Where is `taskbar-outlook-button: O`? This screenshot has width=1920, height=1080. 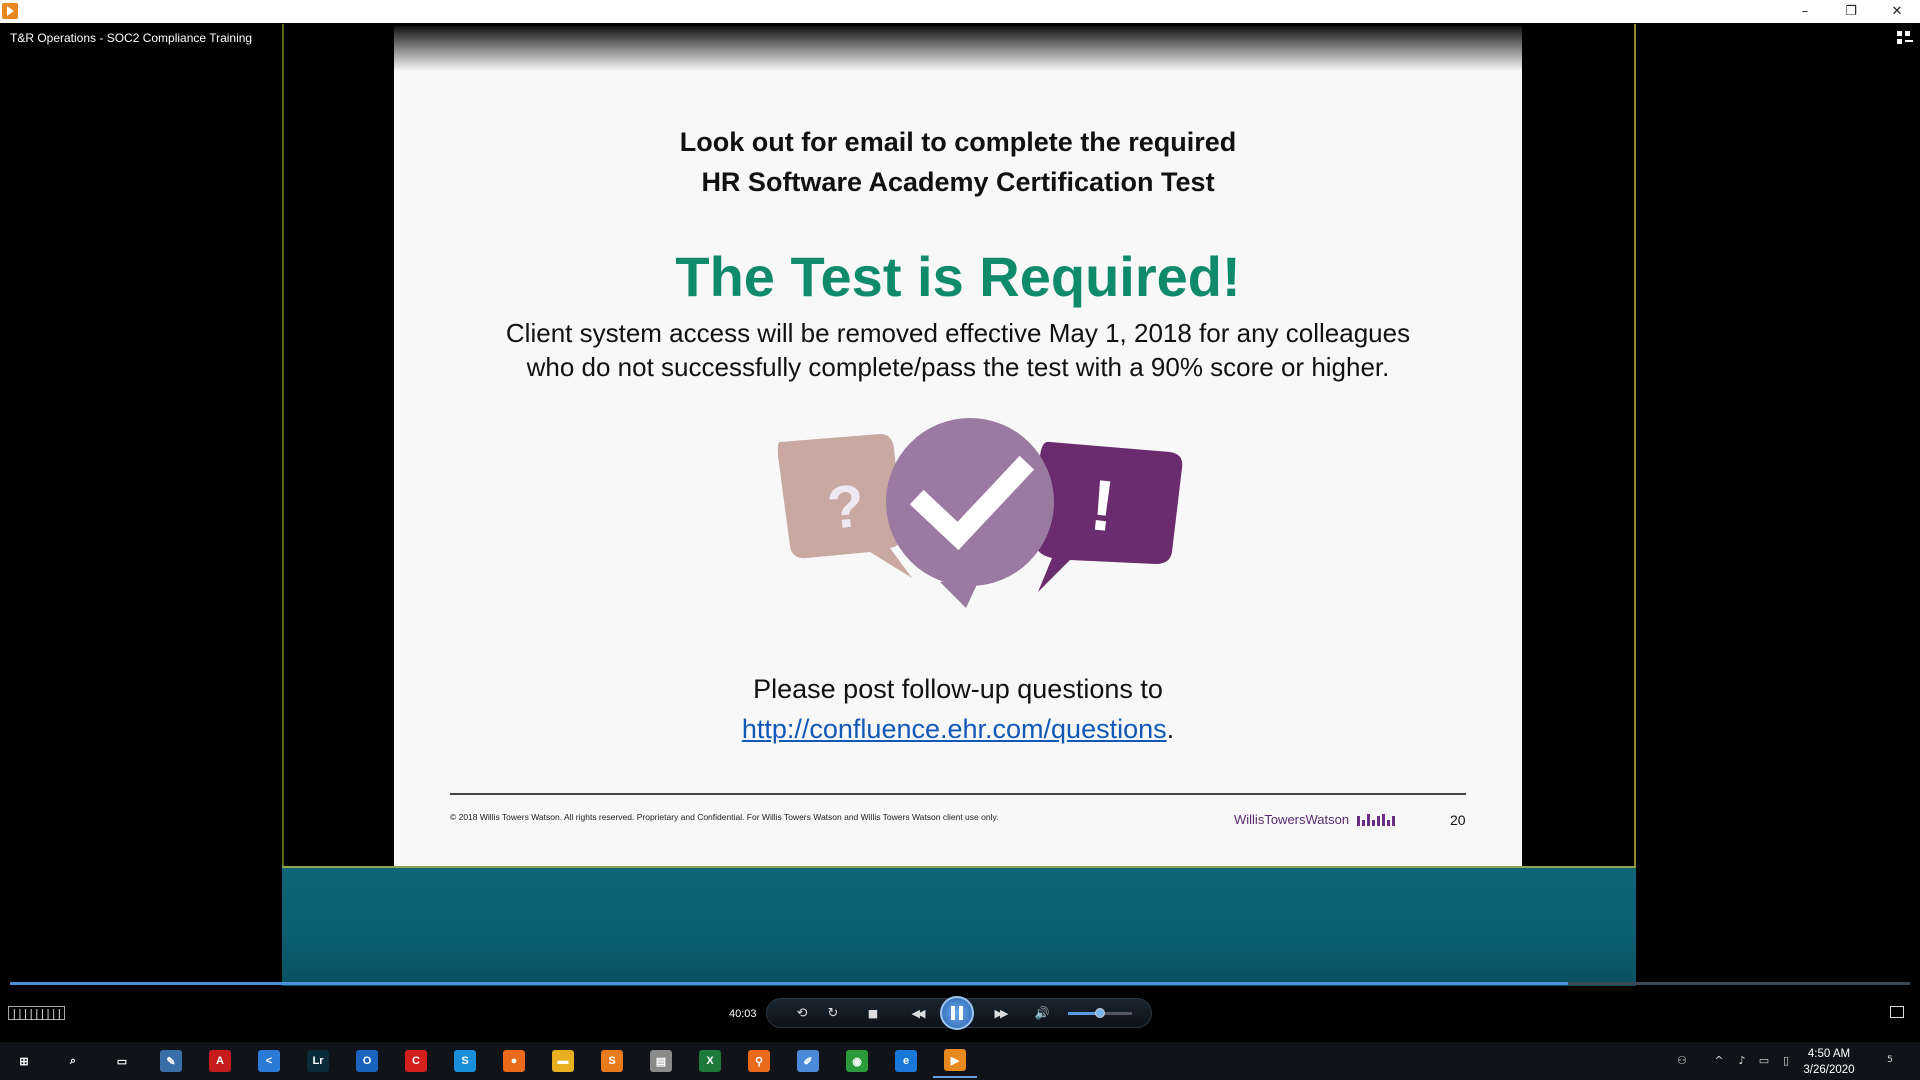
taskbar-outlook-button: O is located at coordinates (367, 1061).